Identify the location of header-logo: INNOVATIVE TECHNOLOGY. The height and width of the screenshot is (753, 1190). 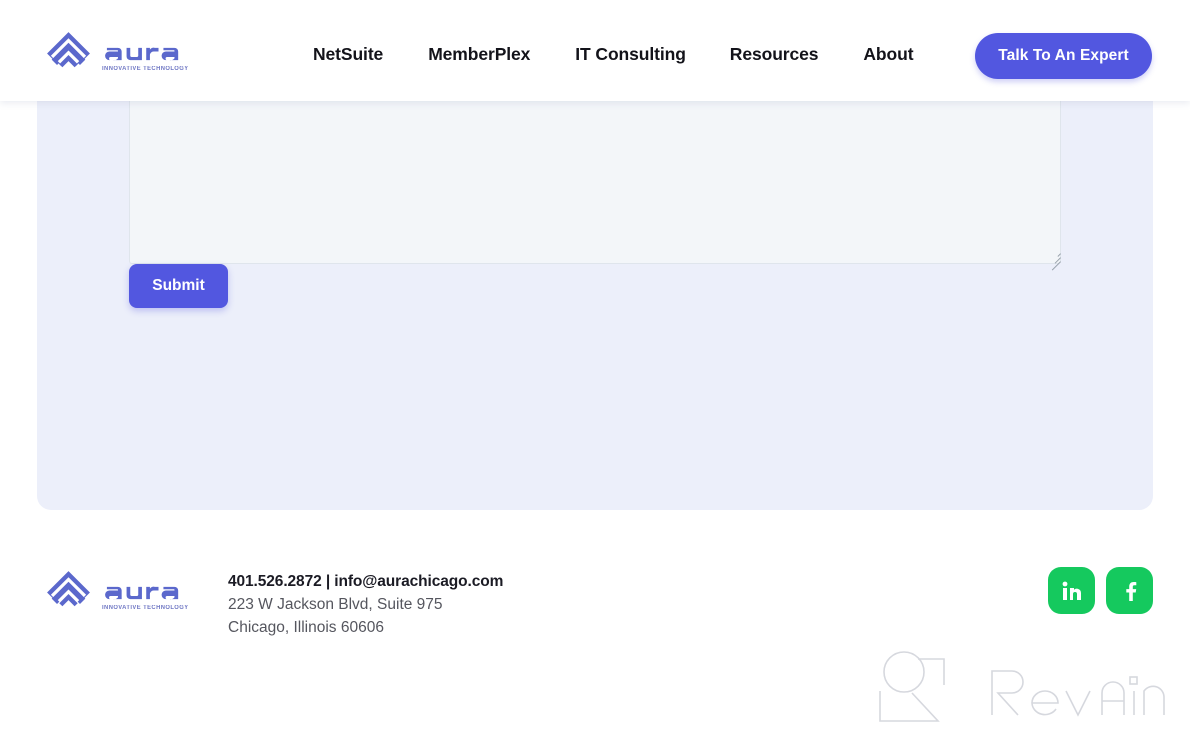
(117, 53).